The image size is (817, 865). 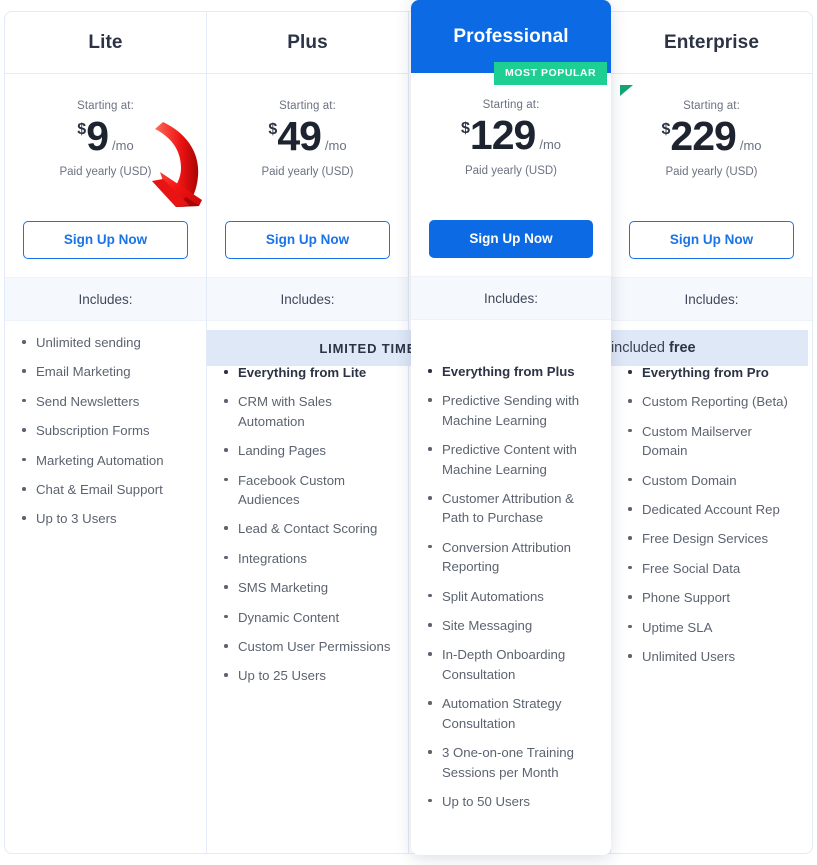 I want to click on feature-item: Landing Pages, so click(x=306, y=450).